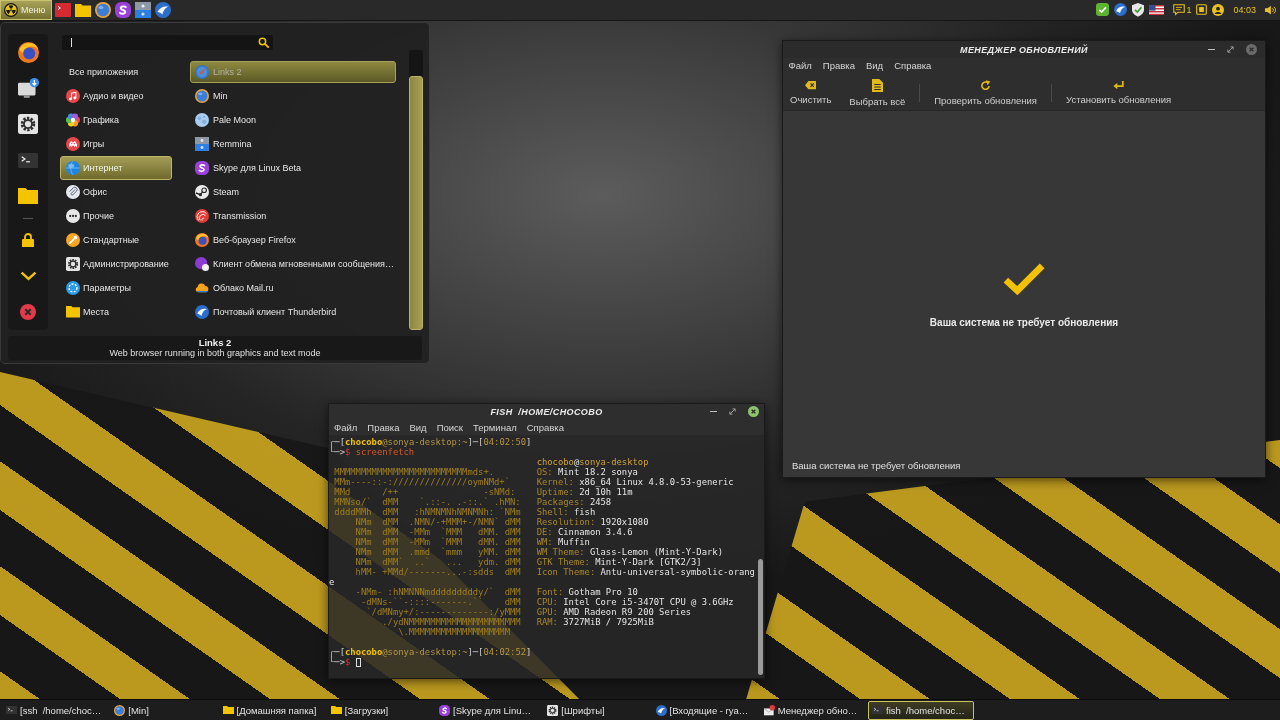 The width and height of the screenshot is (1280, 720). I want to click on system-info-line: Uptime: 2d 10h 11m, so click(584, 492).